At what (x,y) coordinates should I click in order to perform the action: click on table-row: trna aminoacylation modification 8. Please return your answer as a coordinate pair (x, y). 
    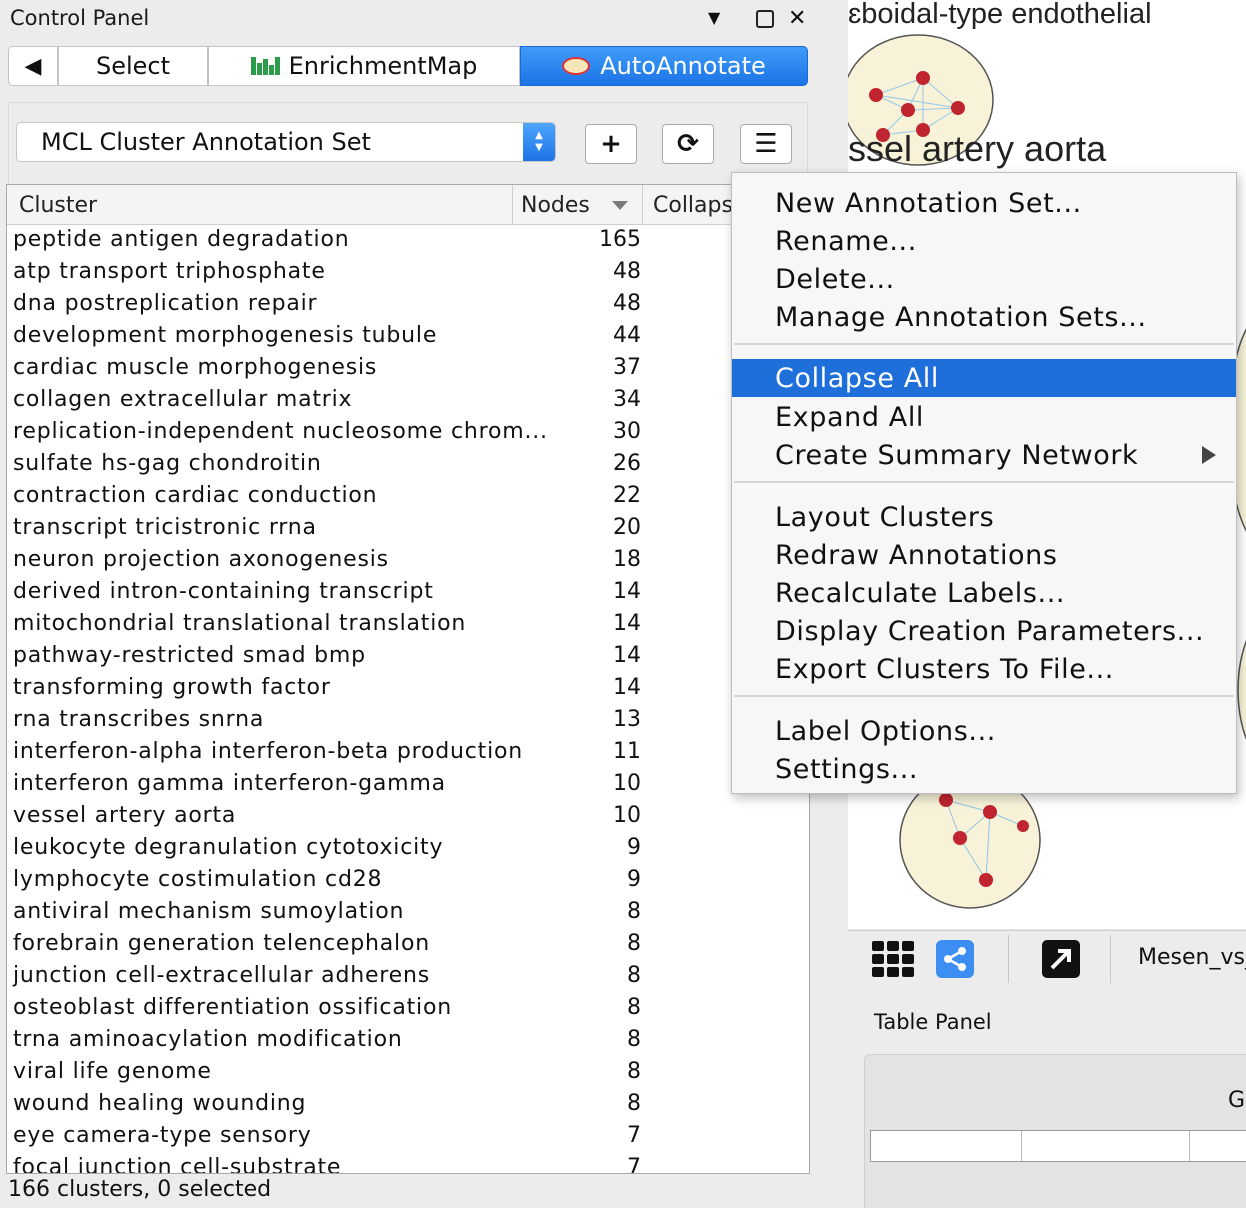
    Looking at the image, I should click on (408, 1041).